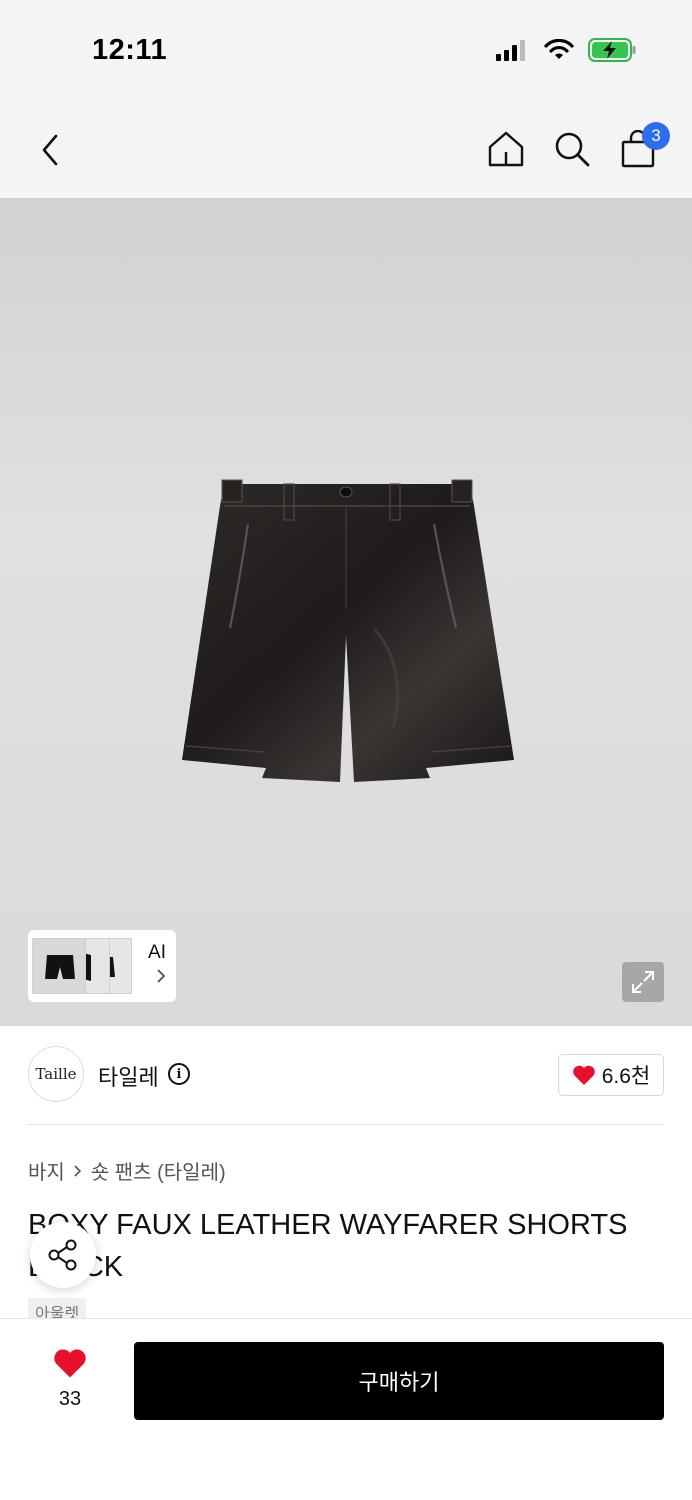 The height and width of the screenshot is (1500, 692). Describe the element at coordinates (70, 1399) in the screenshot. I see `wishlist-count: 33` at that location.